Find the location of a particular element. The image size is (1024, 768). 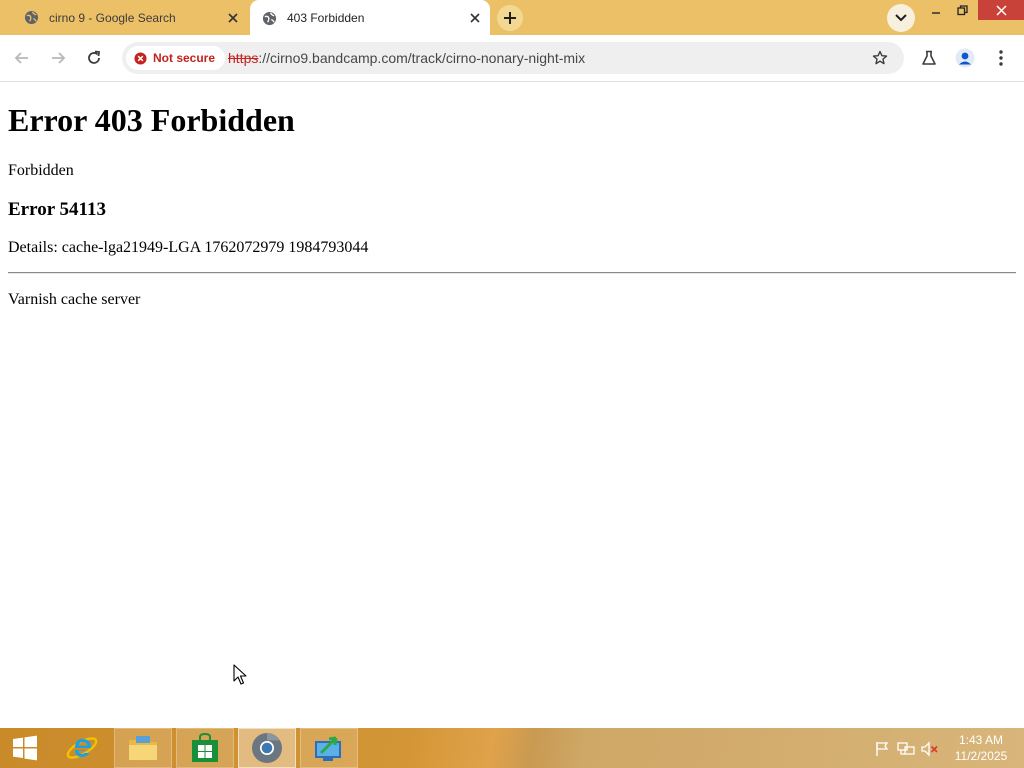

chevron-down-icon is located at coordinates (901, 18).